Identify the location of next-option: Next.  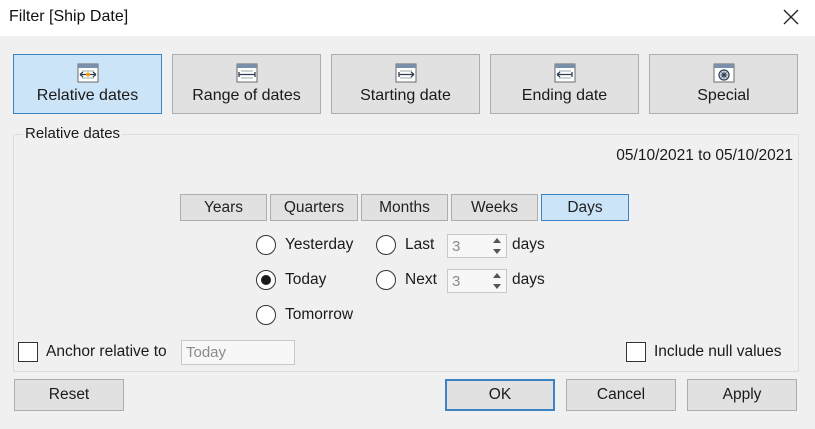
(406, 280).